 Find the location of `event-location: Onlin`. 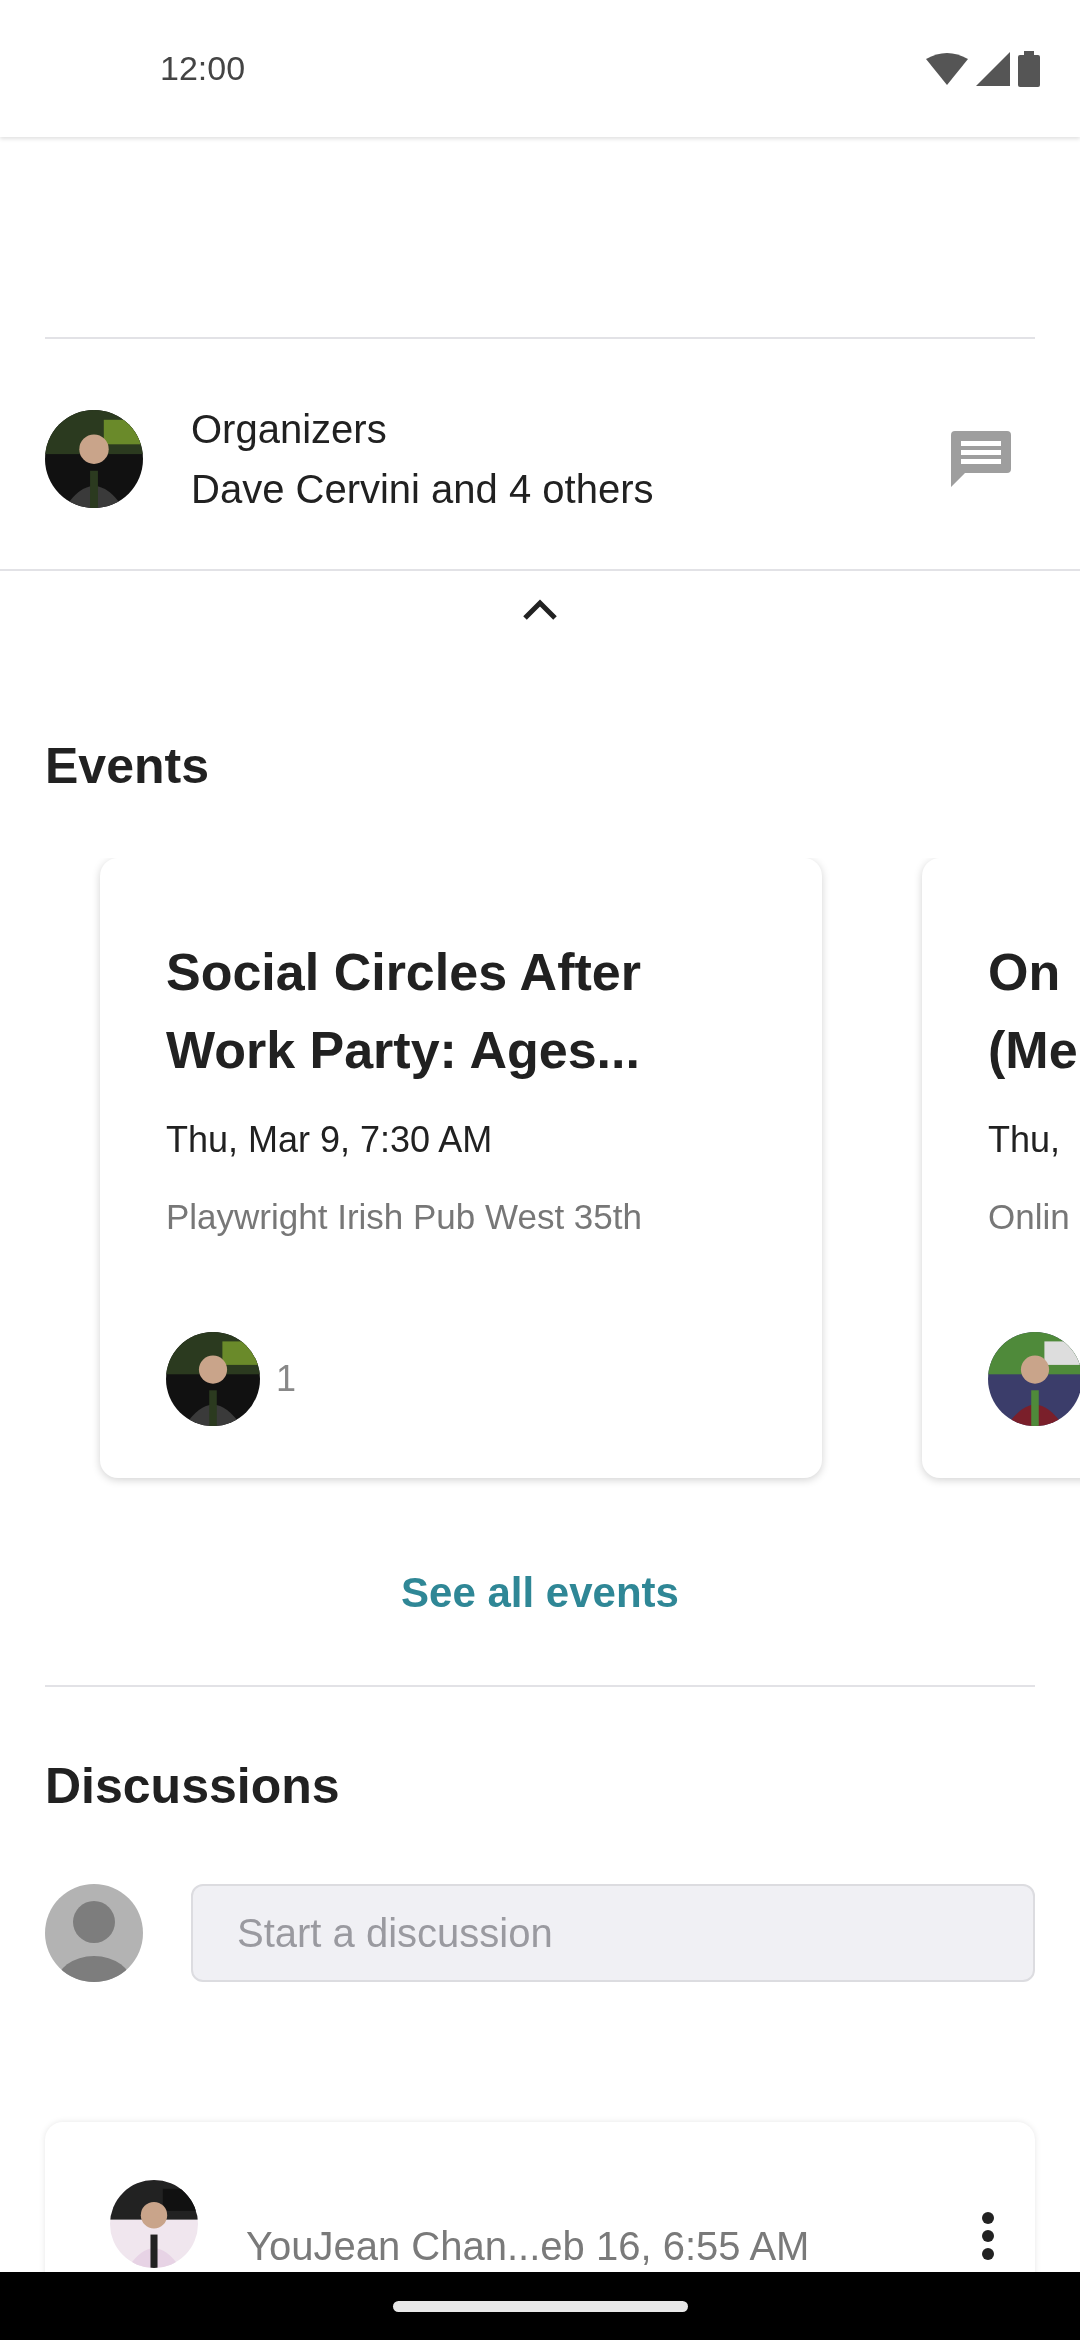

event-location: Onlin is located at coordinates (1029, 1217).